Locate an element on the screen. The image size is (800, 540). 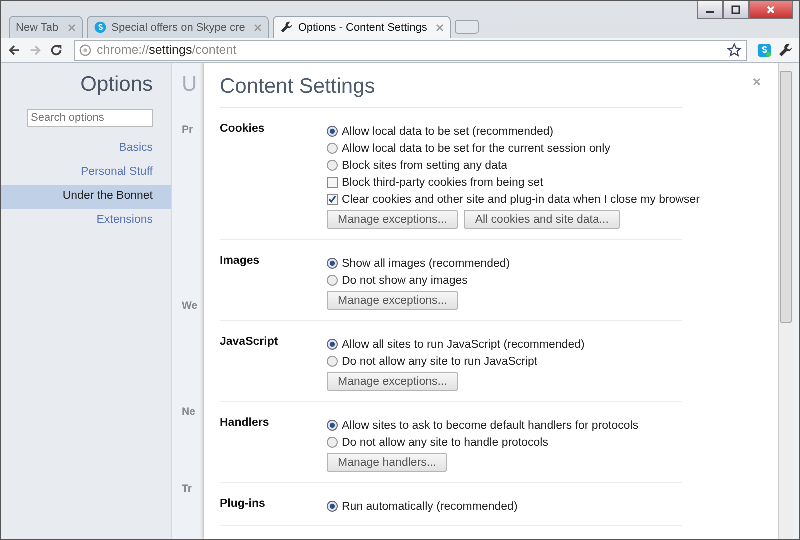
option-label: Block third-party cookies from being set is located at coordinates (513, 182).